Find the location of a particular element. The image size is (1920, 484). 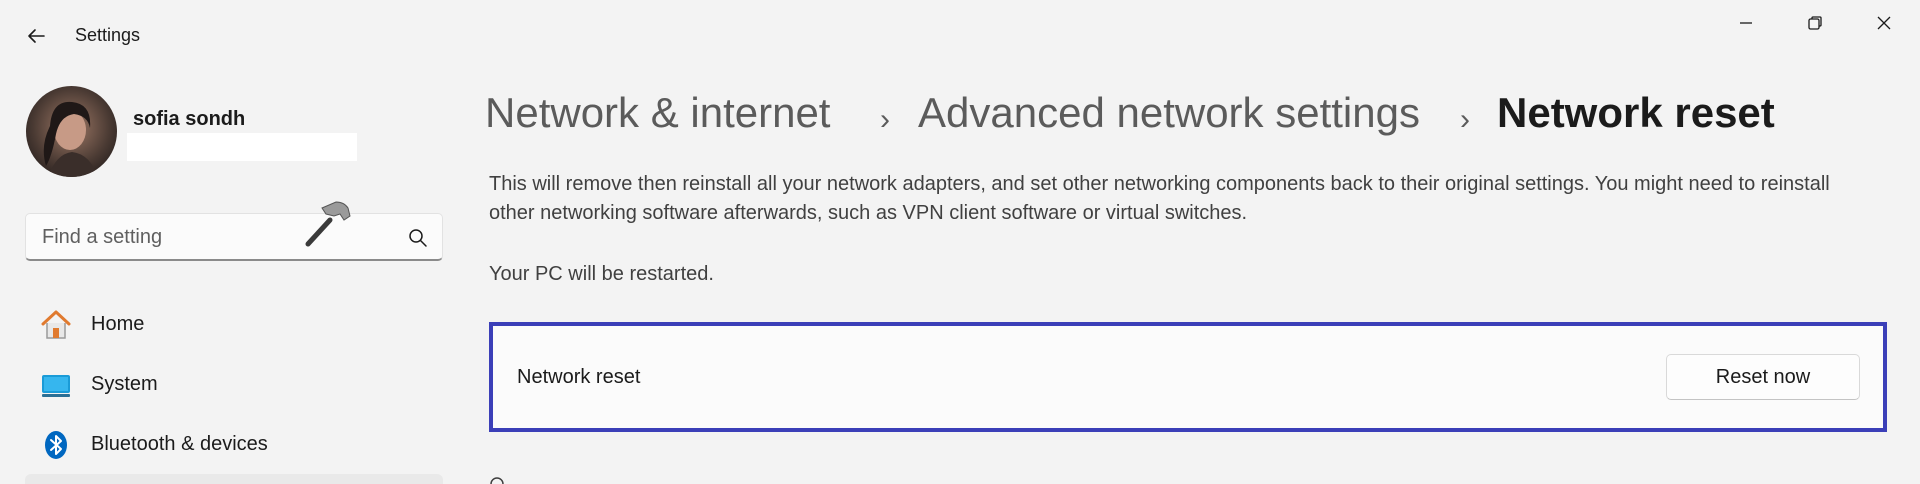

page-title: Network reset is located at coordinates (1636, 112).